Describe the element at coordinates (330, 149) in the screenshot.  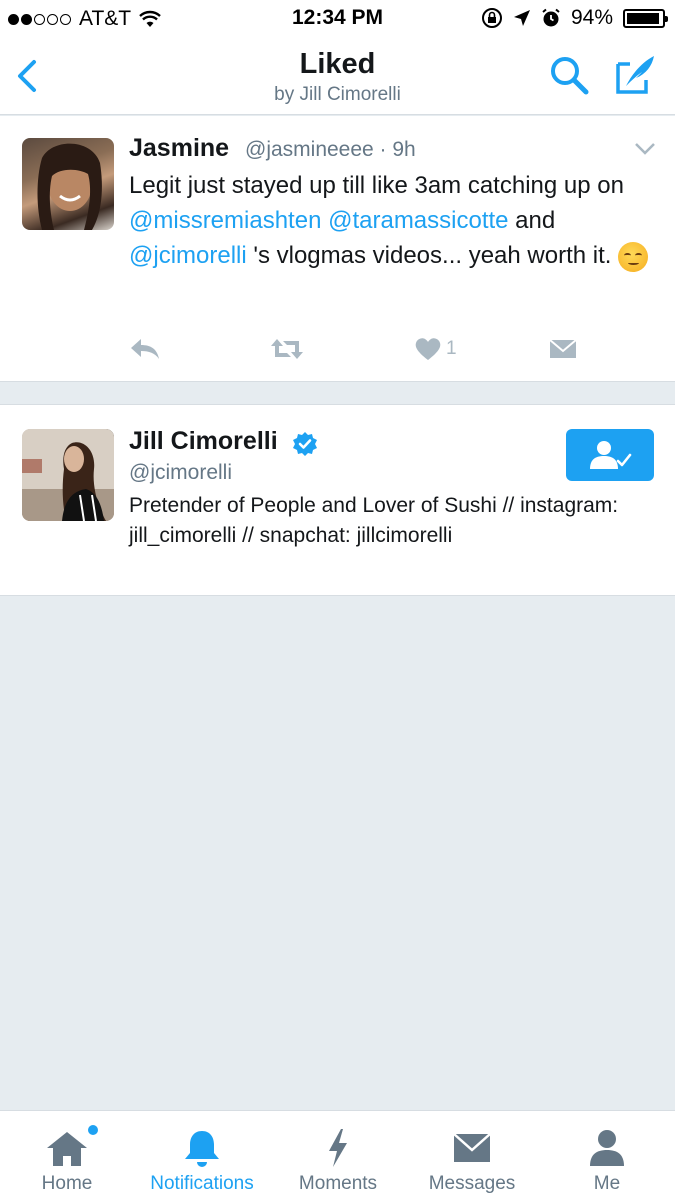
I see `tweet-author-handle: @jasmineeee · 9h` at that location.